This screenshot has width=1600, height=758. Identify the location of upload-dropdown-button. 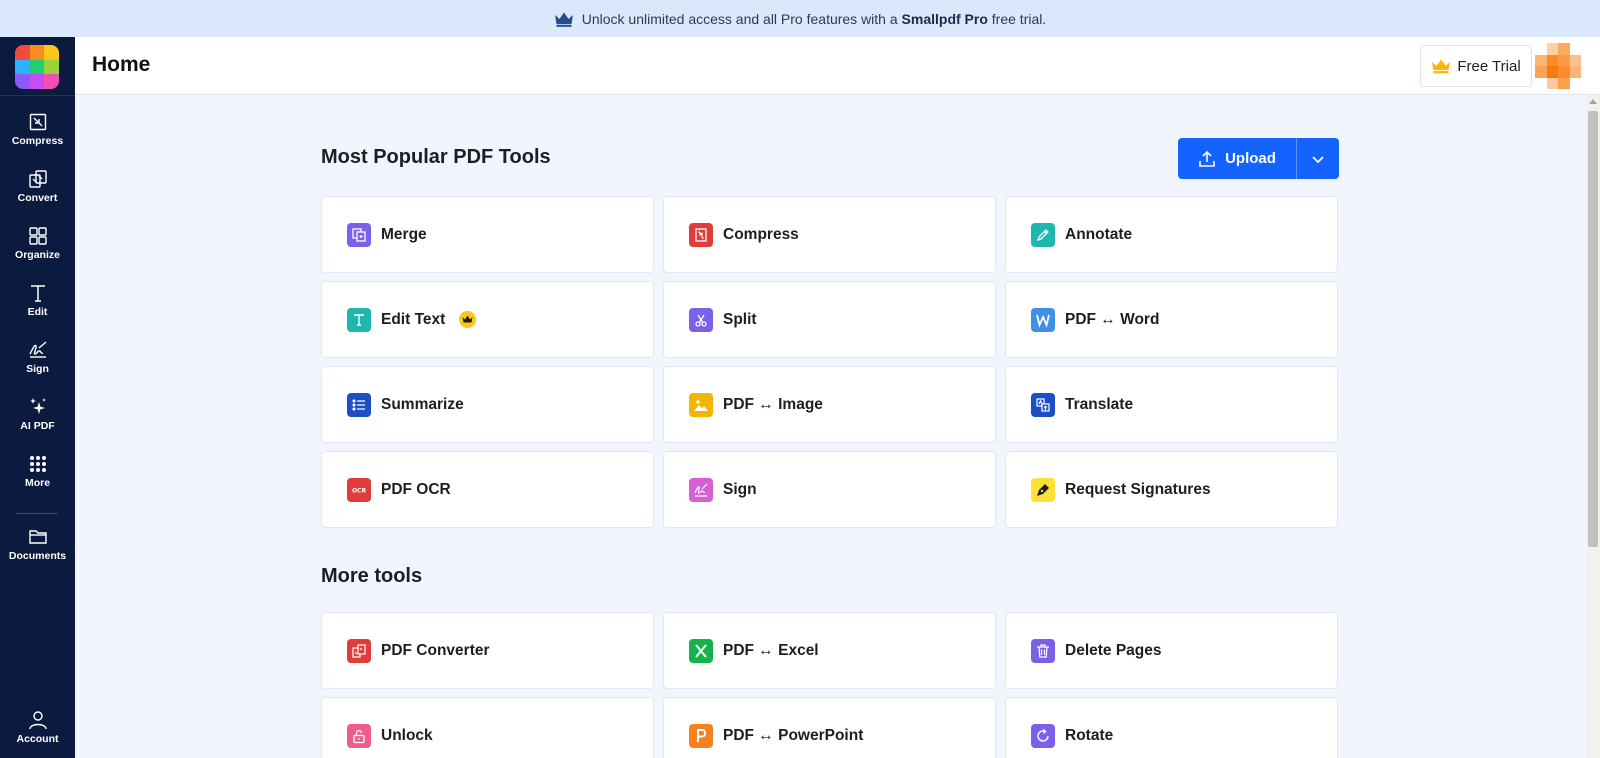
(1318, 158).